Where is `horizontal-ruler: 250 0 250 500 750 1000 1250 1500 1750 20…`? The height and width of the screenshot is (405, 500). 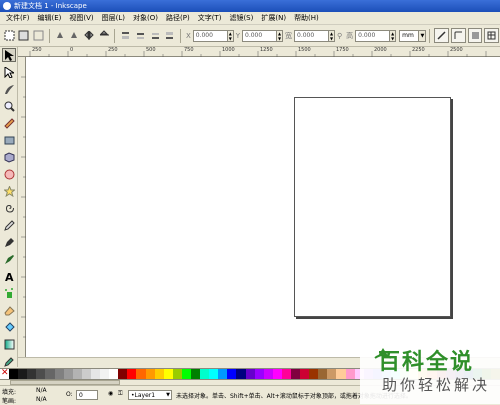
horizontal-ruler: 250 0 250 500 750 1000 1250 1500 1750 20… is located at coordinates (259, 52).